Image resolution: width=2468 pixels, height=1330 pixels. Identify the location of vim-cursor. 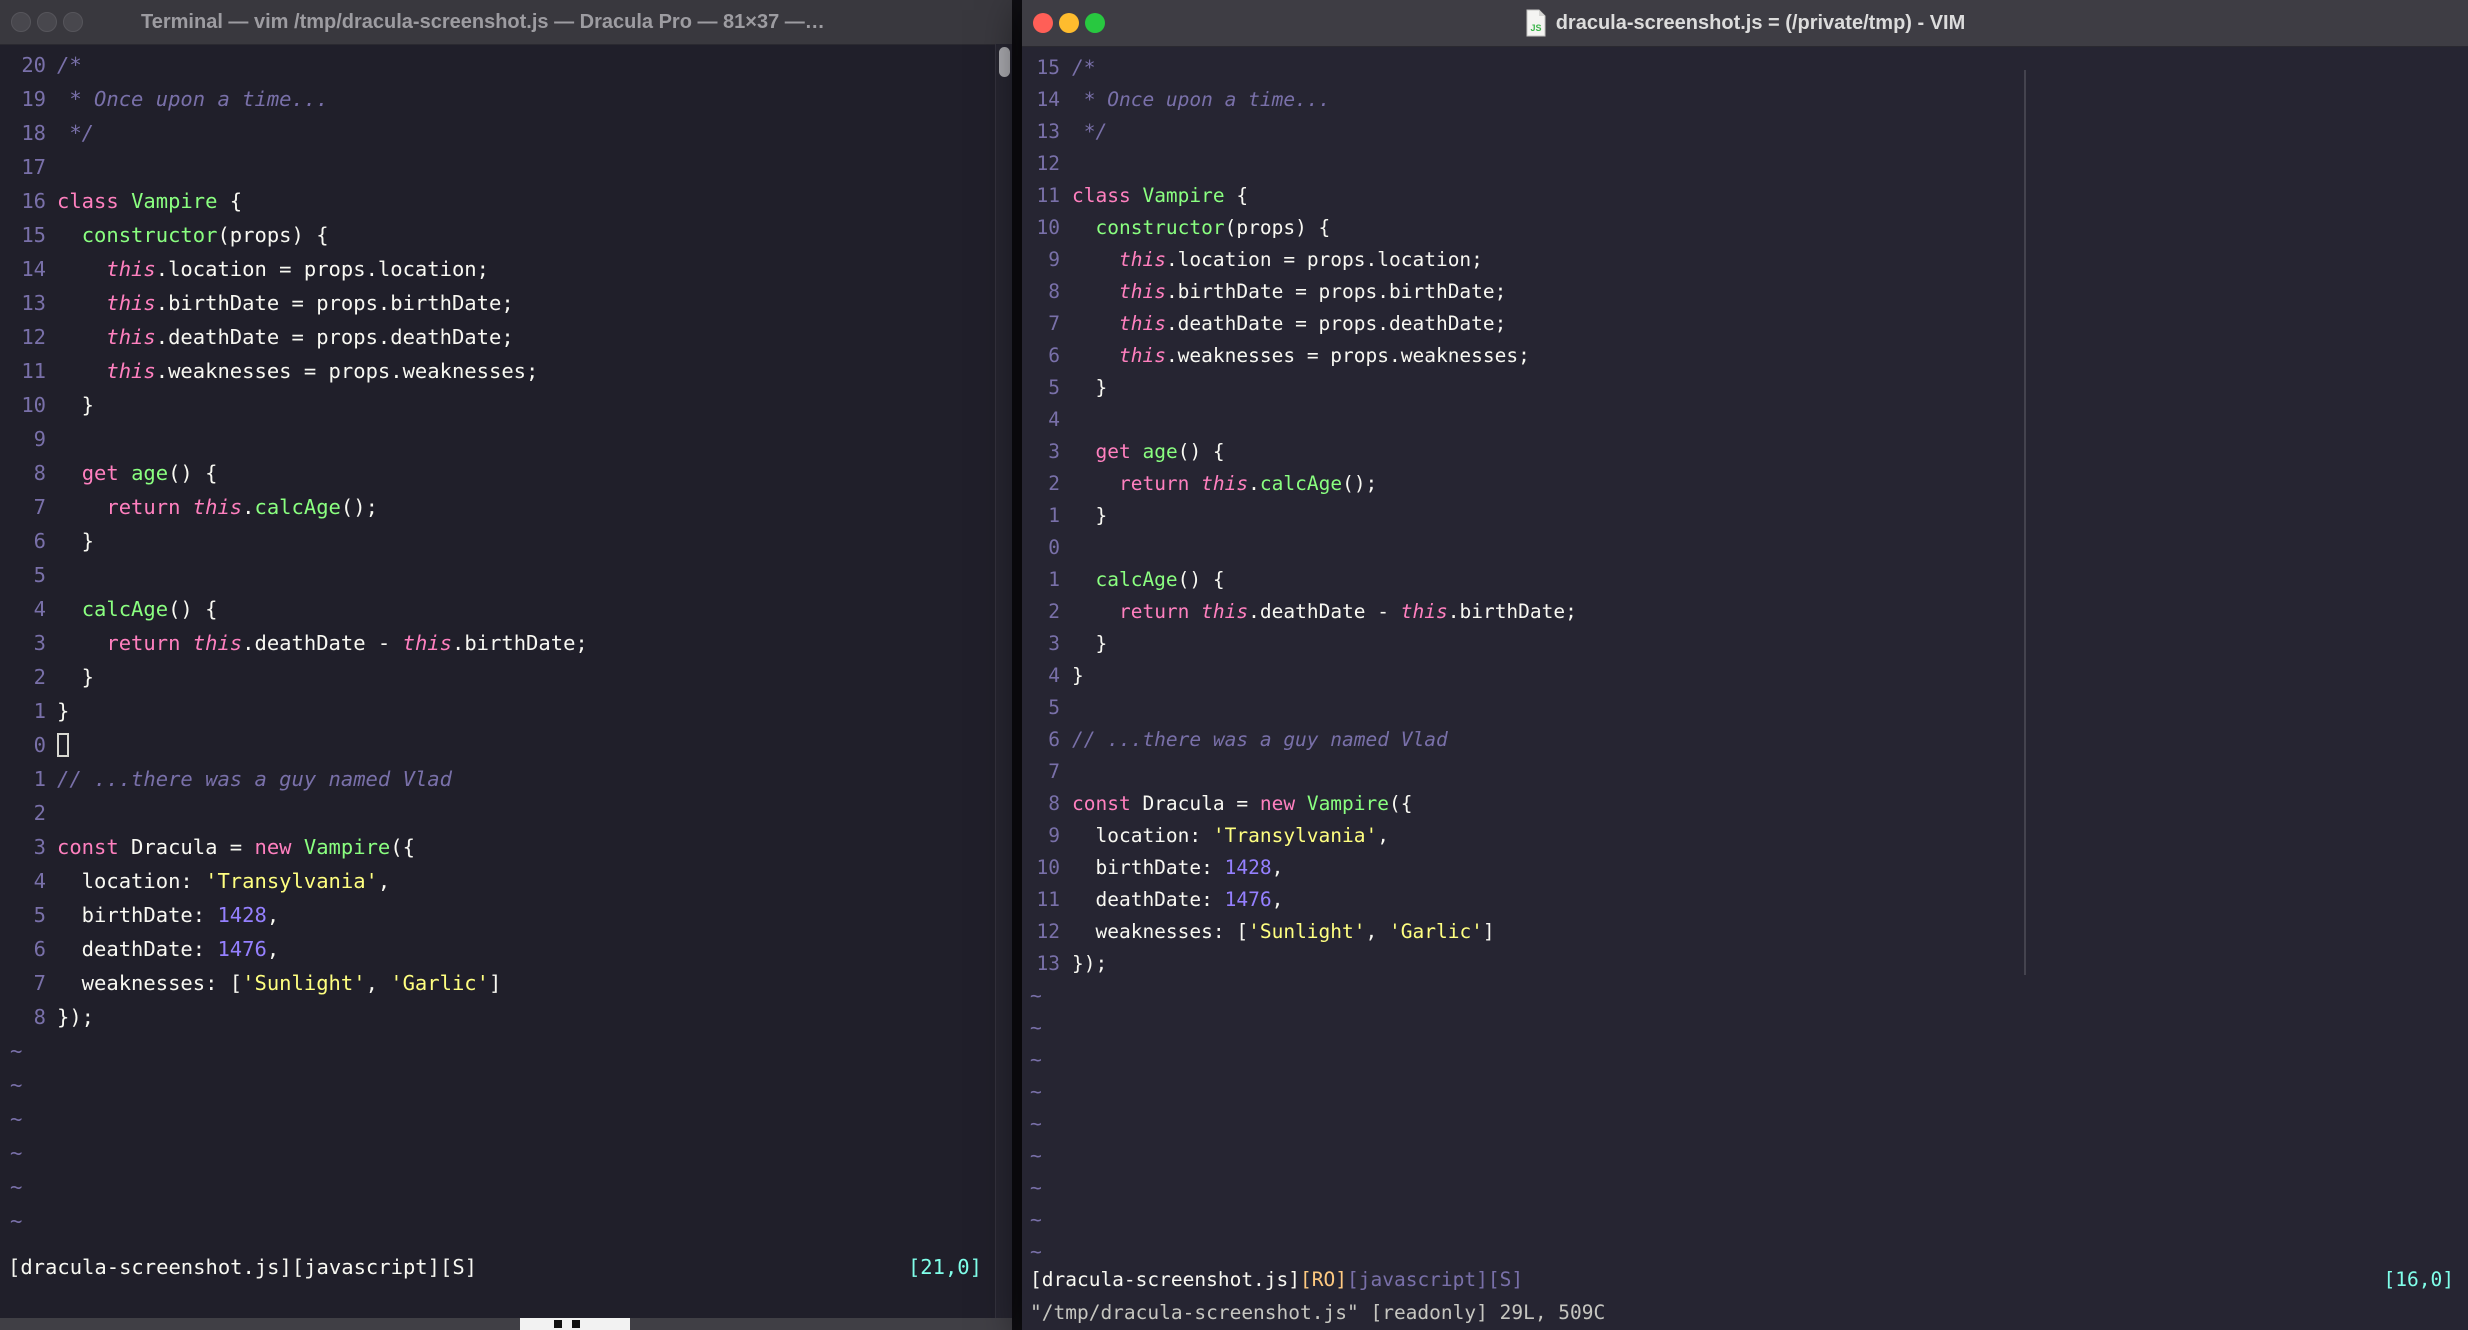
(63, 745).